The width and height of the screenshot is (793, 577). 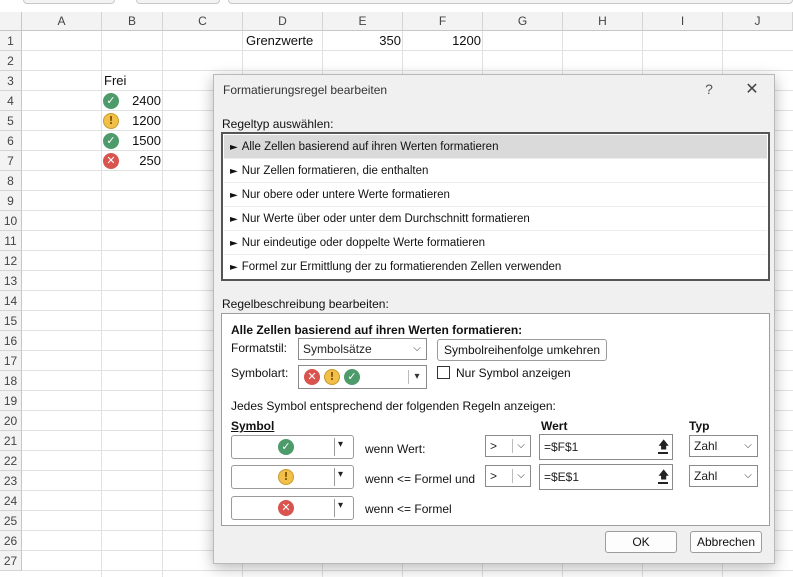 What do you see at coordinates (11, 41) in the screenshot?
I see `row-header: 1` at bounding box center [11, 41].